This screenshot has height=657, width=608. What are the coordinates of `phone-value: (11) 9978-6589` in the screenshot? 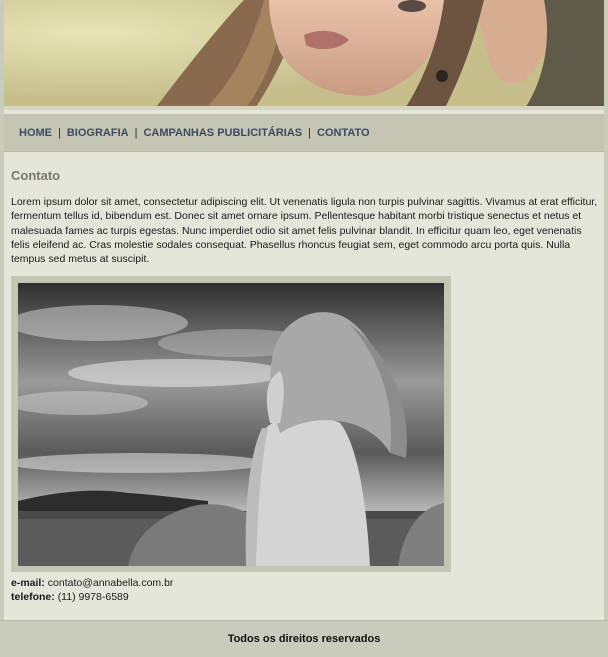 It's located at (93, 597).